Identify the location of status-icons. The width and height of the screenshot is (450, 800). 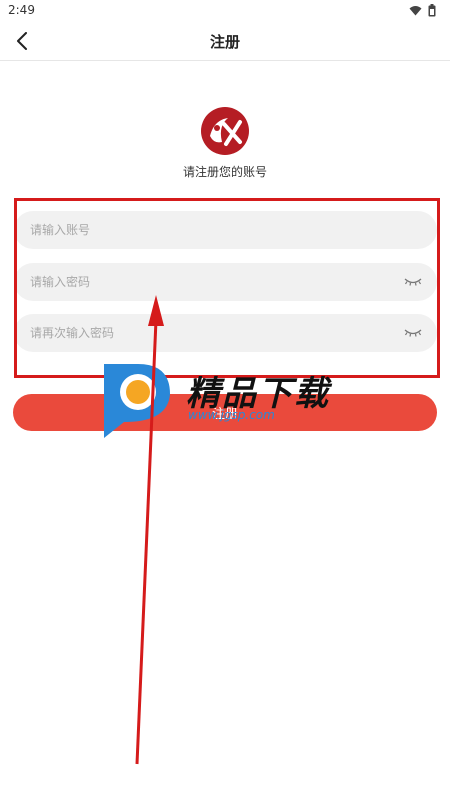
(422, 10).